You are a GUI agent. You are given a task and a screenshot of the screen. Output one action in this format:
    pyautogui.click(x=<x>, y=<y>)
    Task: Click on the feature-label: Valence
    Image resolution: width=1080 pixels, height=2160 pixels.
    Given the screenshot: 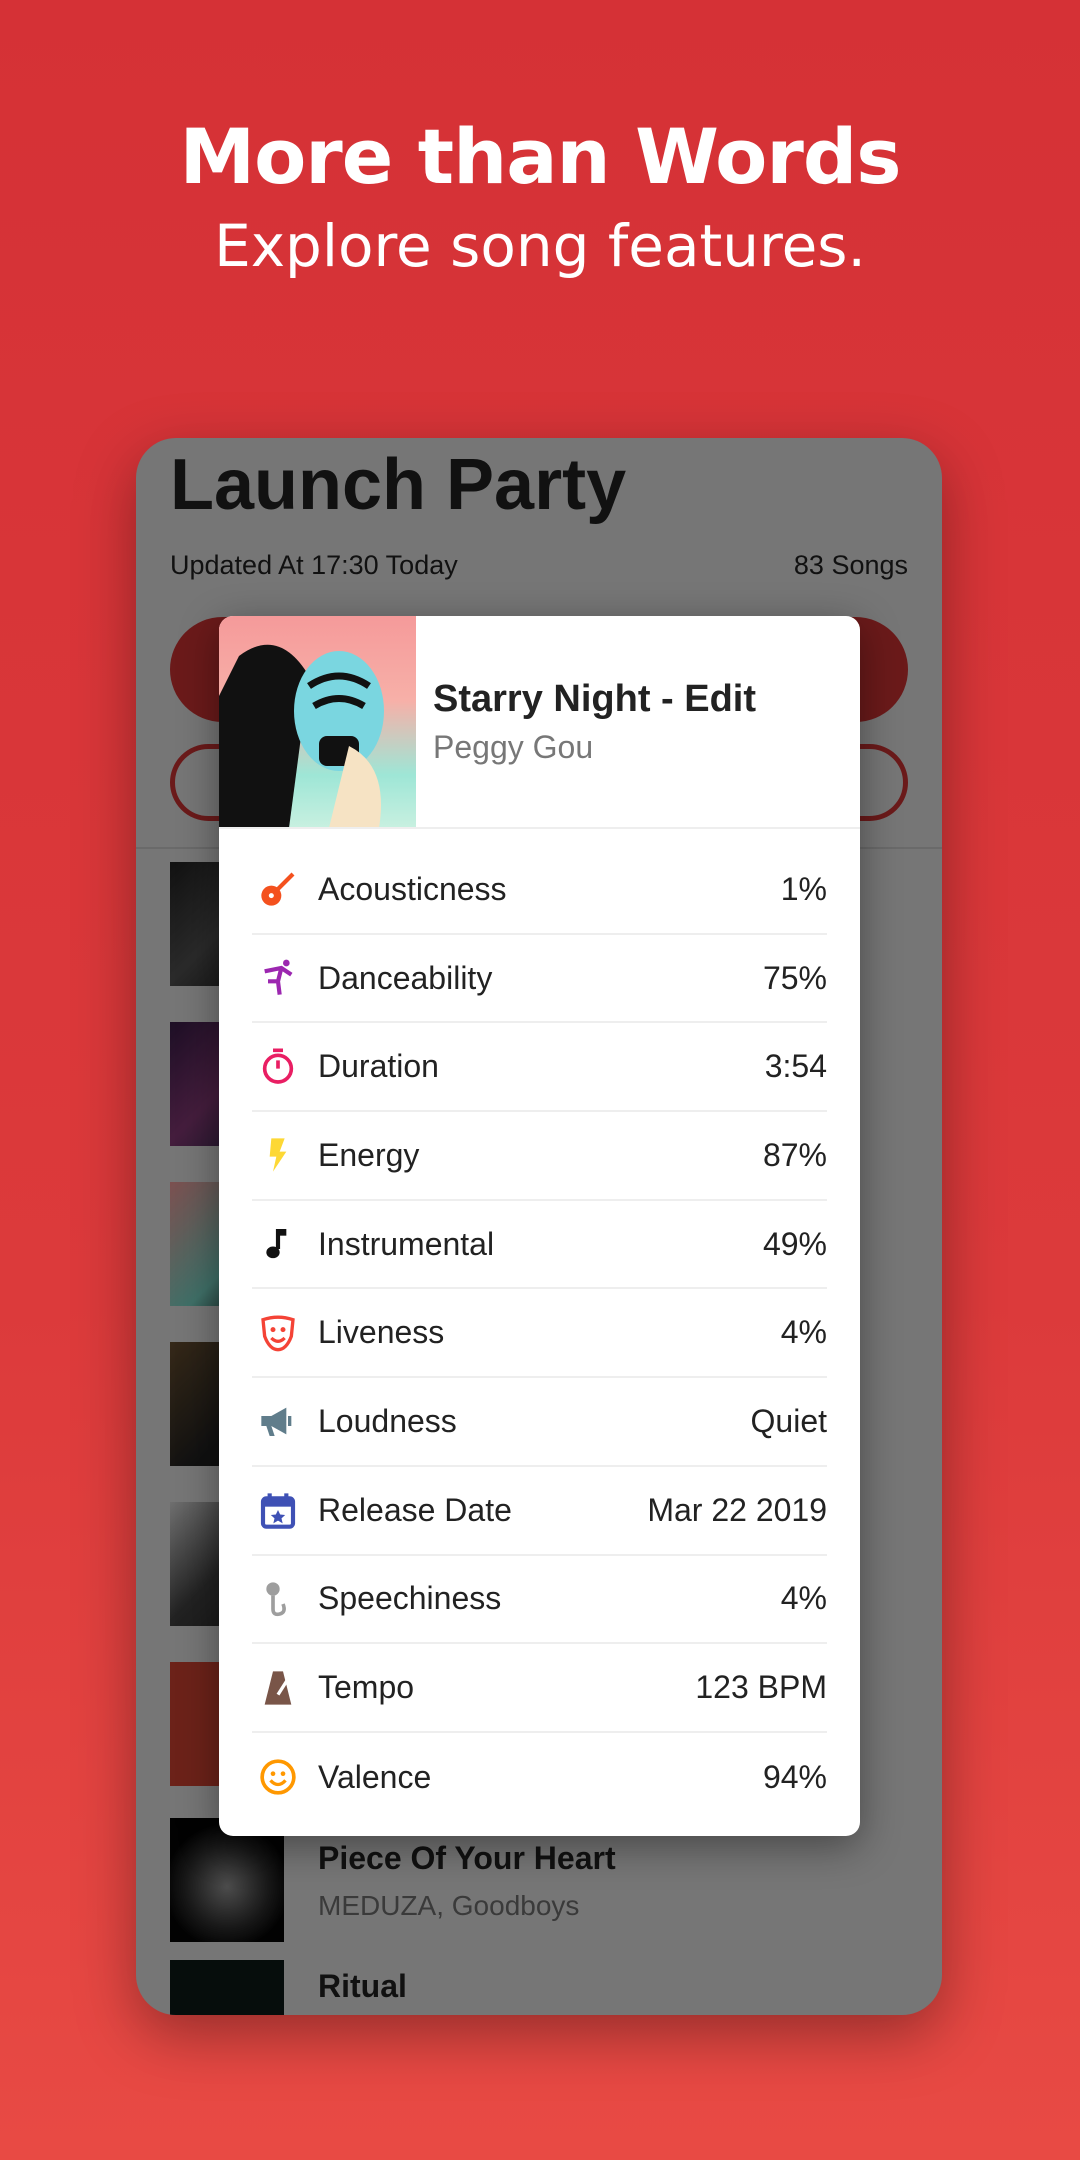 What is the action you would take?
    pyautogui.click(x=375, y=1776)
    